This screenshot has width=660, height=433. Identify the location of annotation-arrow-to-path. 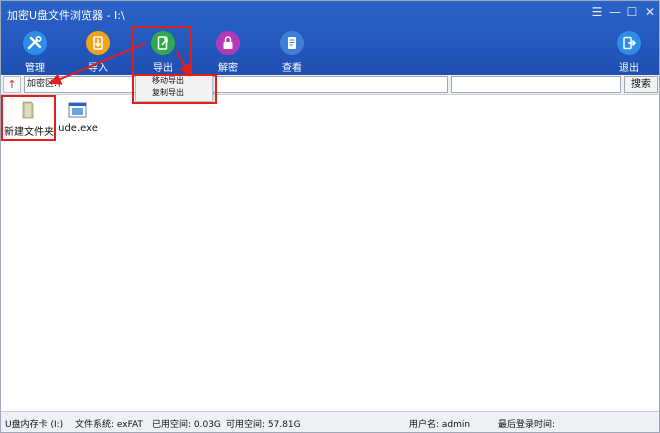
(98, 63).